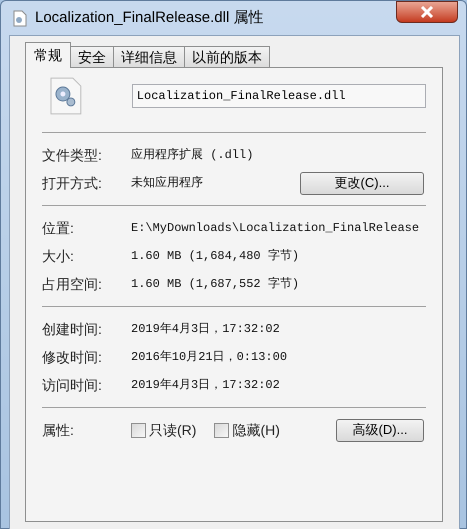 Image resolution: width=467 pixels, height=529 pixels. Describe the element at coordinates (92, 57) in the screenshot. I see `tab: 安全` at that location.